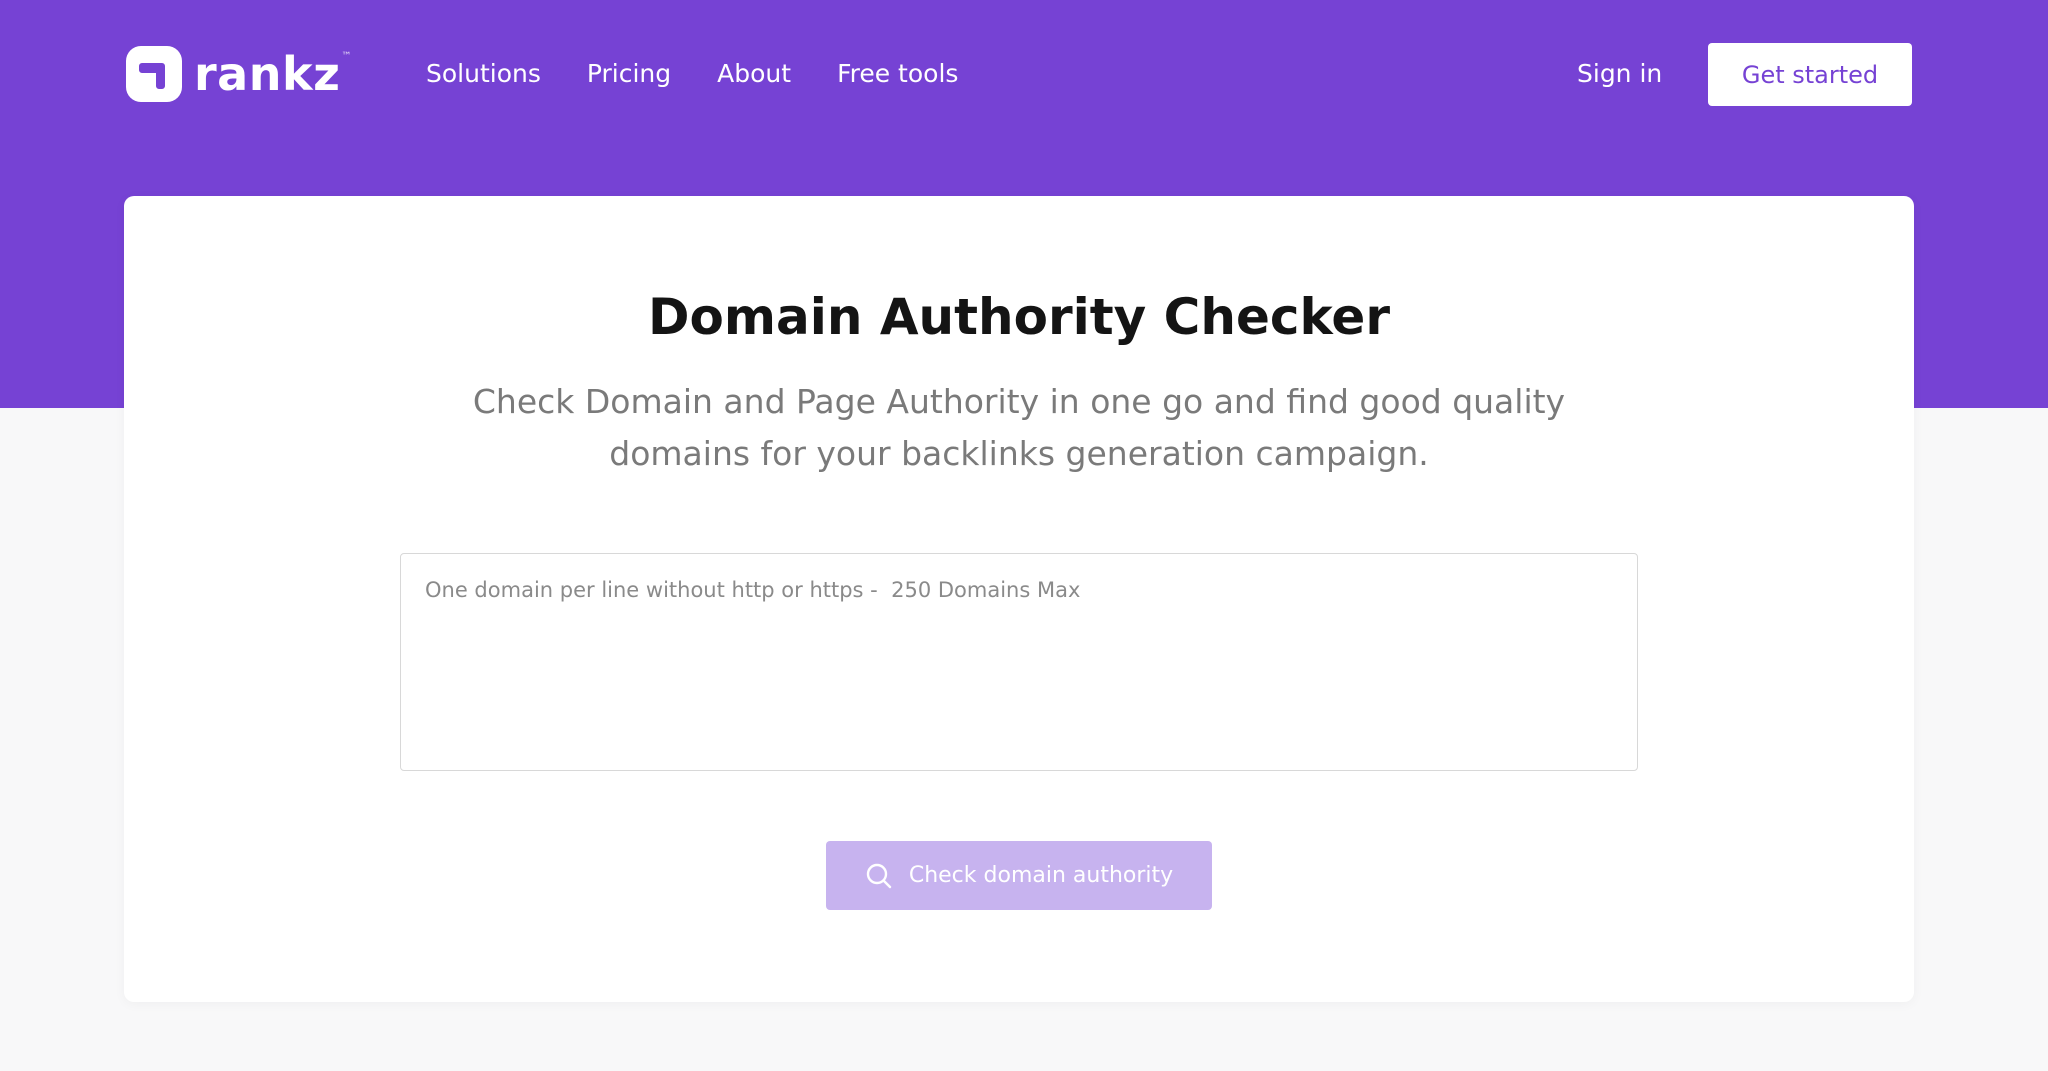 The height and width of the screenshot is (1071, 2048). What do you see at coordinates (1619, 74) in the screenshot?
I see `sign-in-link: Sign in` at bounding box center [1619, 74].